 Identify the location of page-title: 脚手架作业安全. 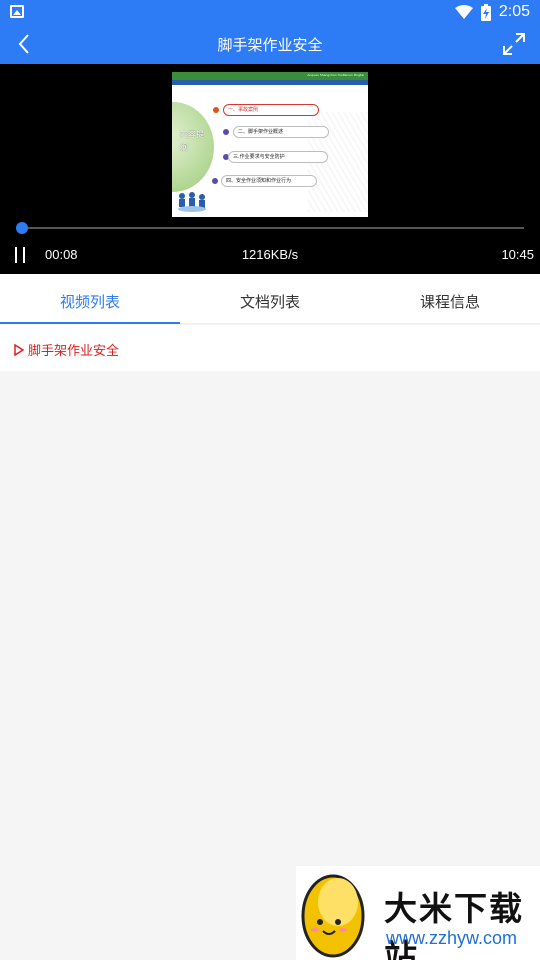
(270, 45).